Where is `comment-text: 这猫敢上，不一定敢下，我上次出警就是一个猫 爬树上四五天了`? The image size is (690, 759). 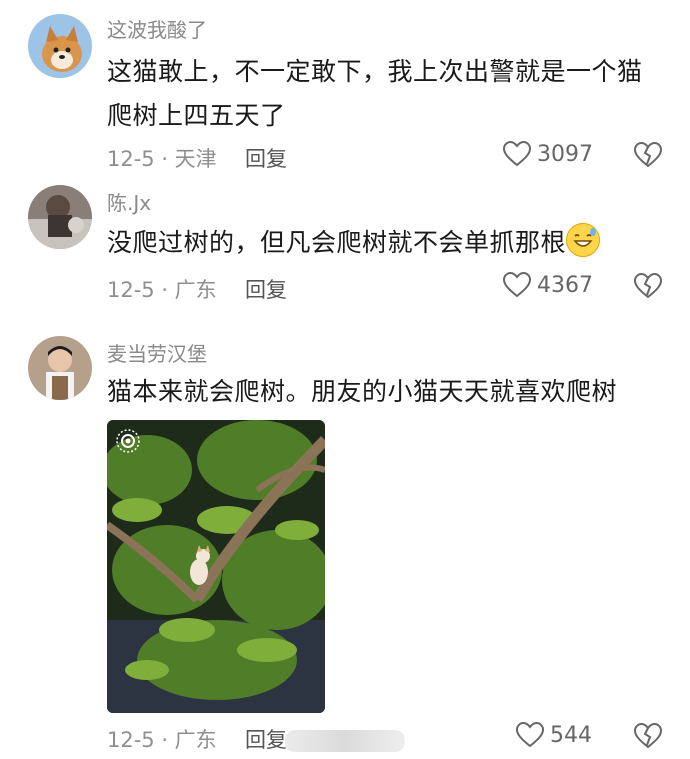
comment-text: 这猫敢上，不一定敢下，我上次出警就是一个猫 爬树上四五天了 is located at coordinates (387, 94).